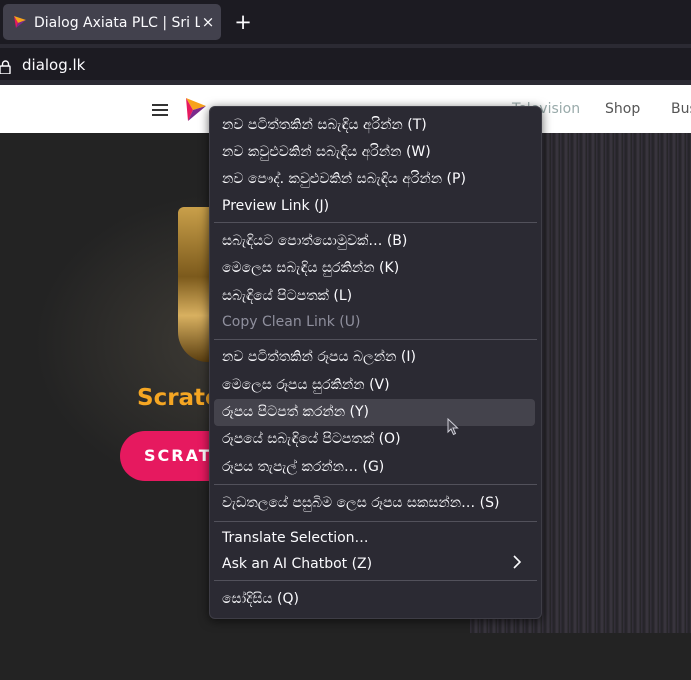 The width and height of the screenshot is (691, 680). Describe the element at coordinates (208, 22) in the screenshot. I see `close-icon: ×` at that location.